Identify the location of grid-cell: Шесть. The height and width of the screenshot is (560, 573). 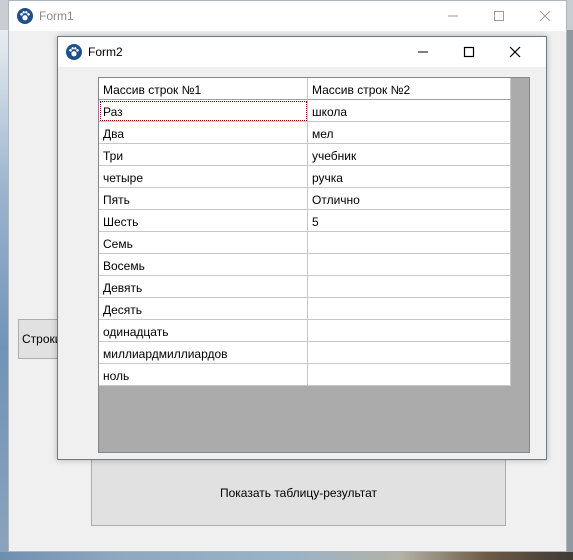
(203, 221).